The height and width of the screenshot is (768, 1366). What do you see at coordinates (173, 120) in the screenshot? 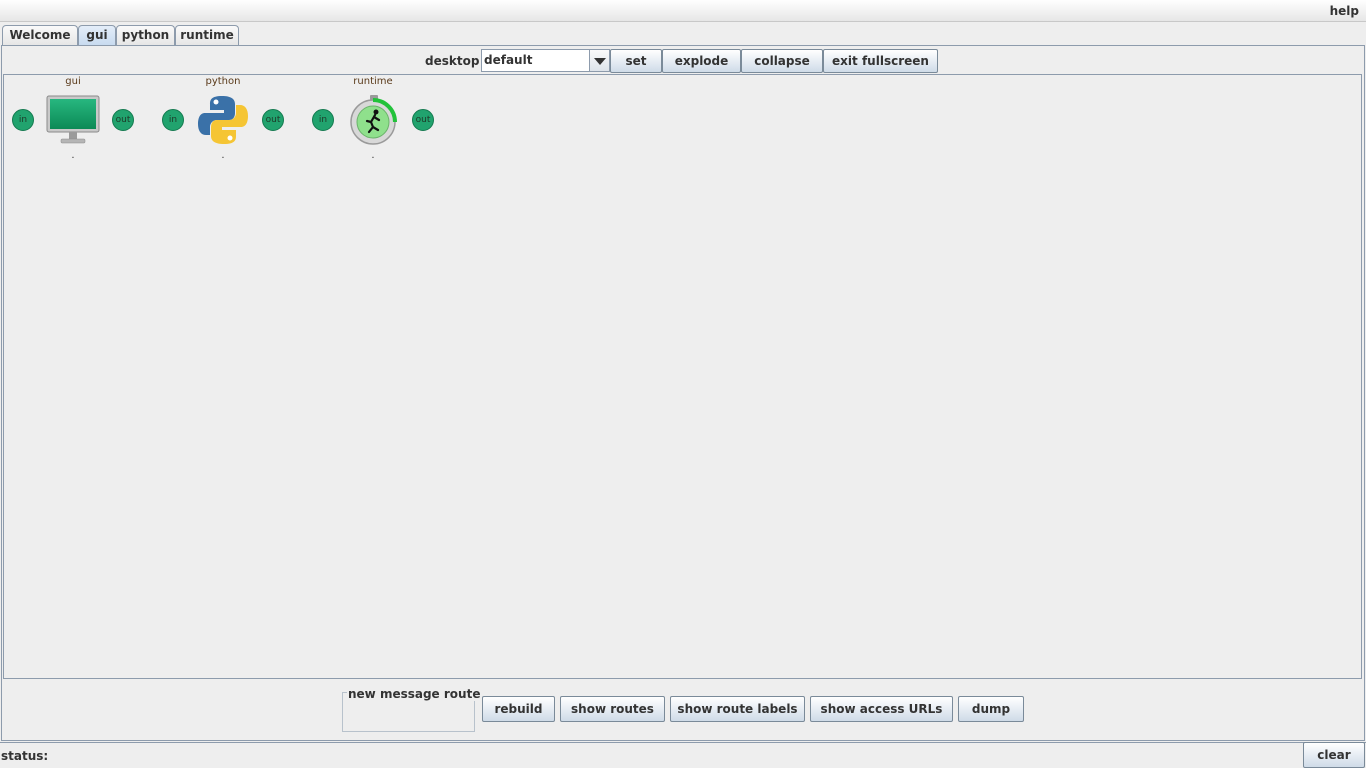
I see `node-python-in-port: in` at bounding box center [173, 120].